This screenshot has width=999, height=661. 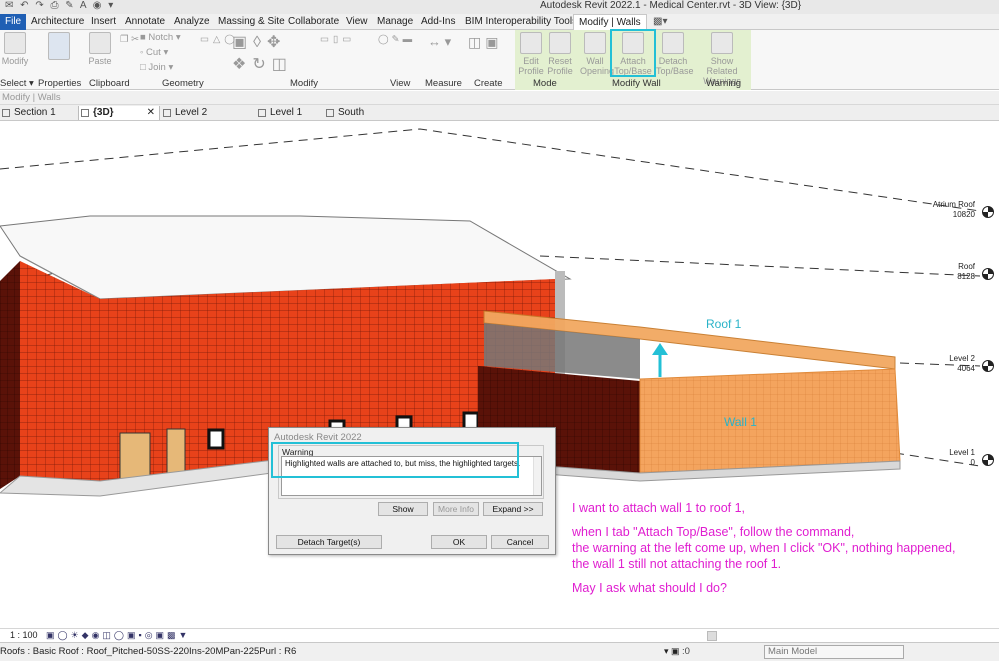 What do you see at coordinates (537, 476) in the screenshot?
I see `message-scrollbar` at bounding box center [537, 476].